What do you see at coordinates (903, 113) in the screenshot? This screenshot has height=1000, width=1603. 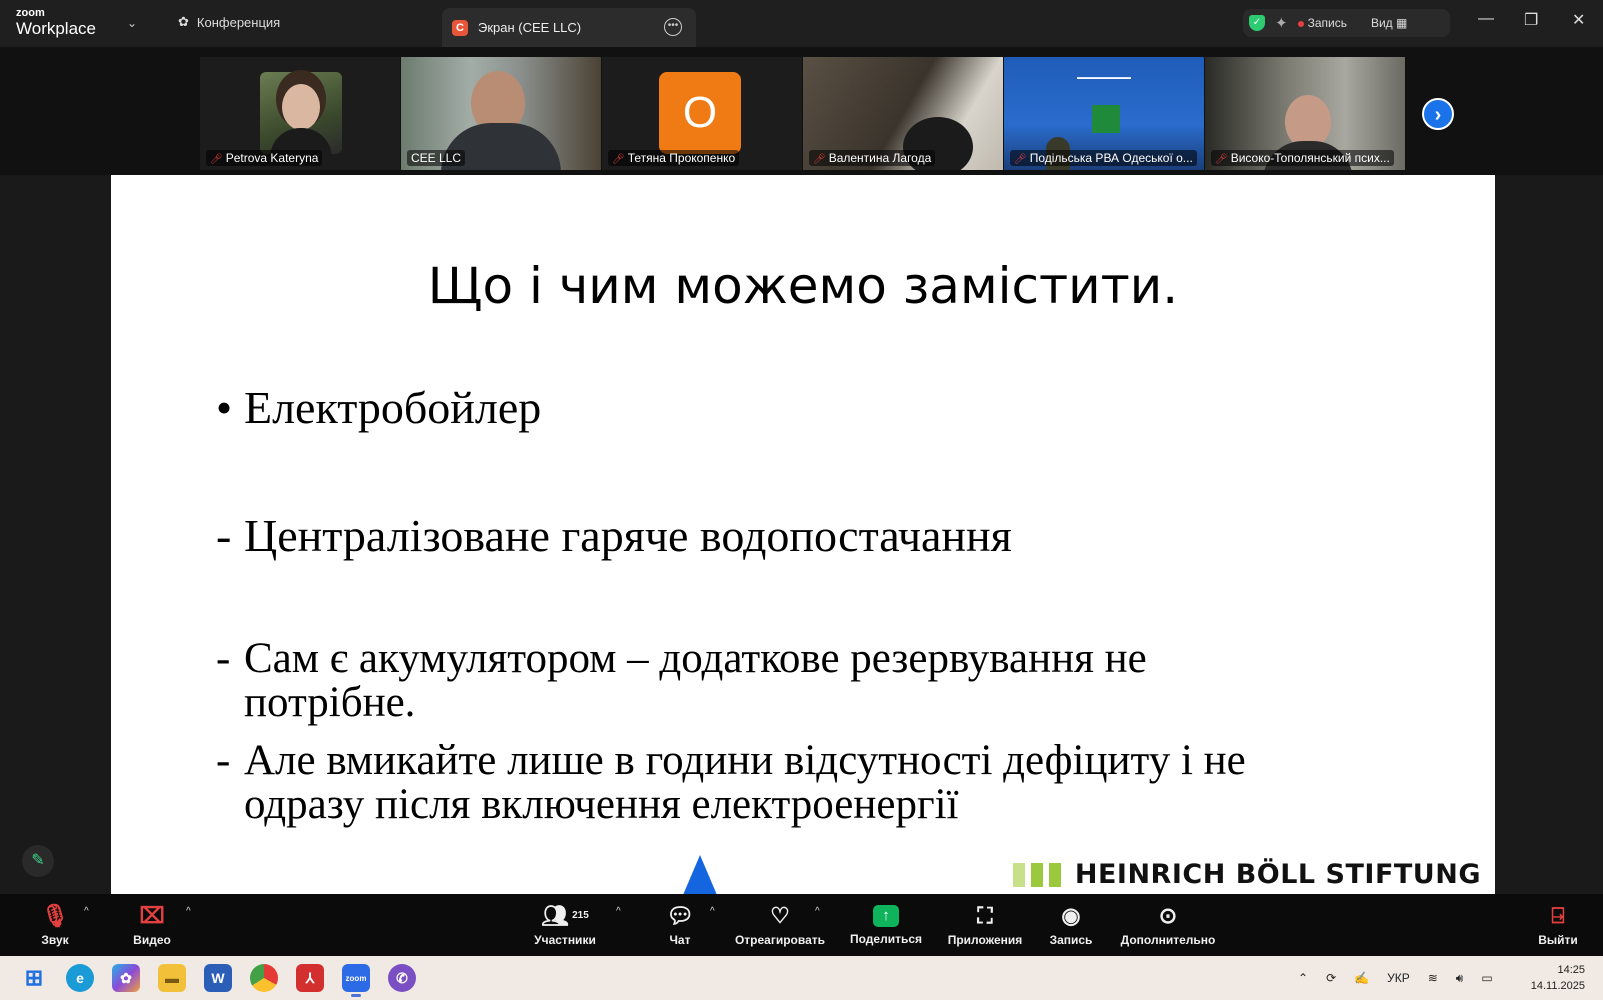 I see `participant-tile: 🎤︎ Валентина Лагода` at bounding box center [903, 113].